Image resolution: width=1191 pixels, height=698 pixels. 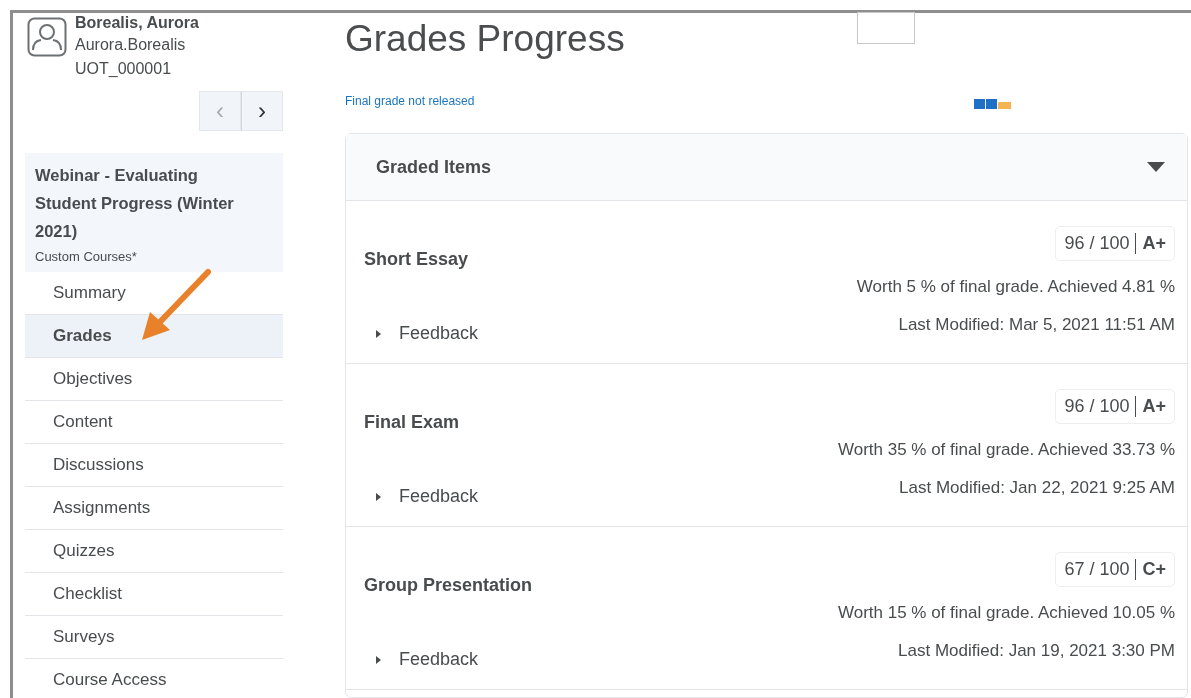 I want to click on nav-item: Assignments, so click(x=154, y=508).